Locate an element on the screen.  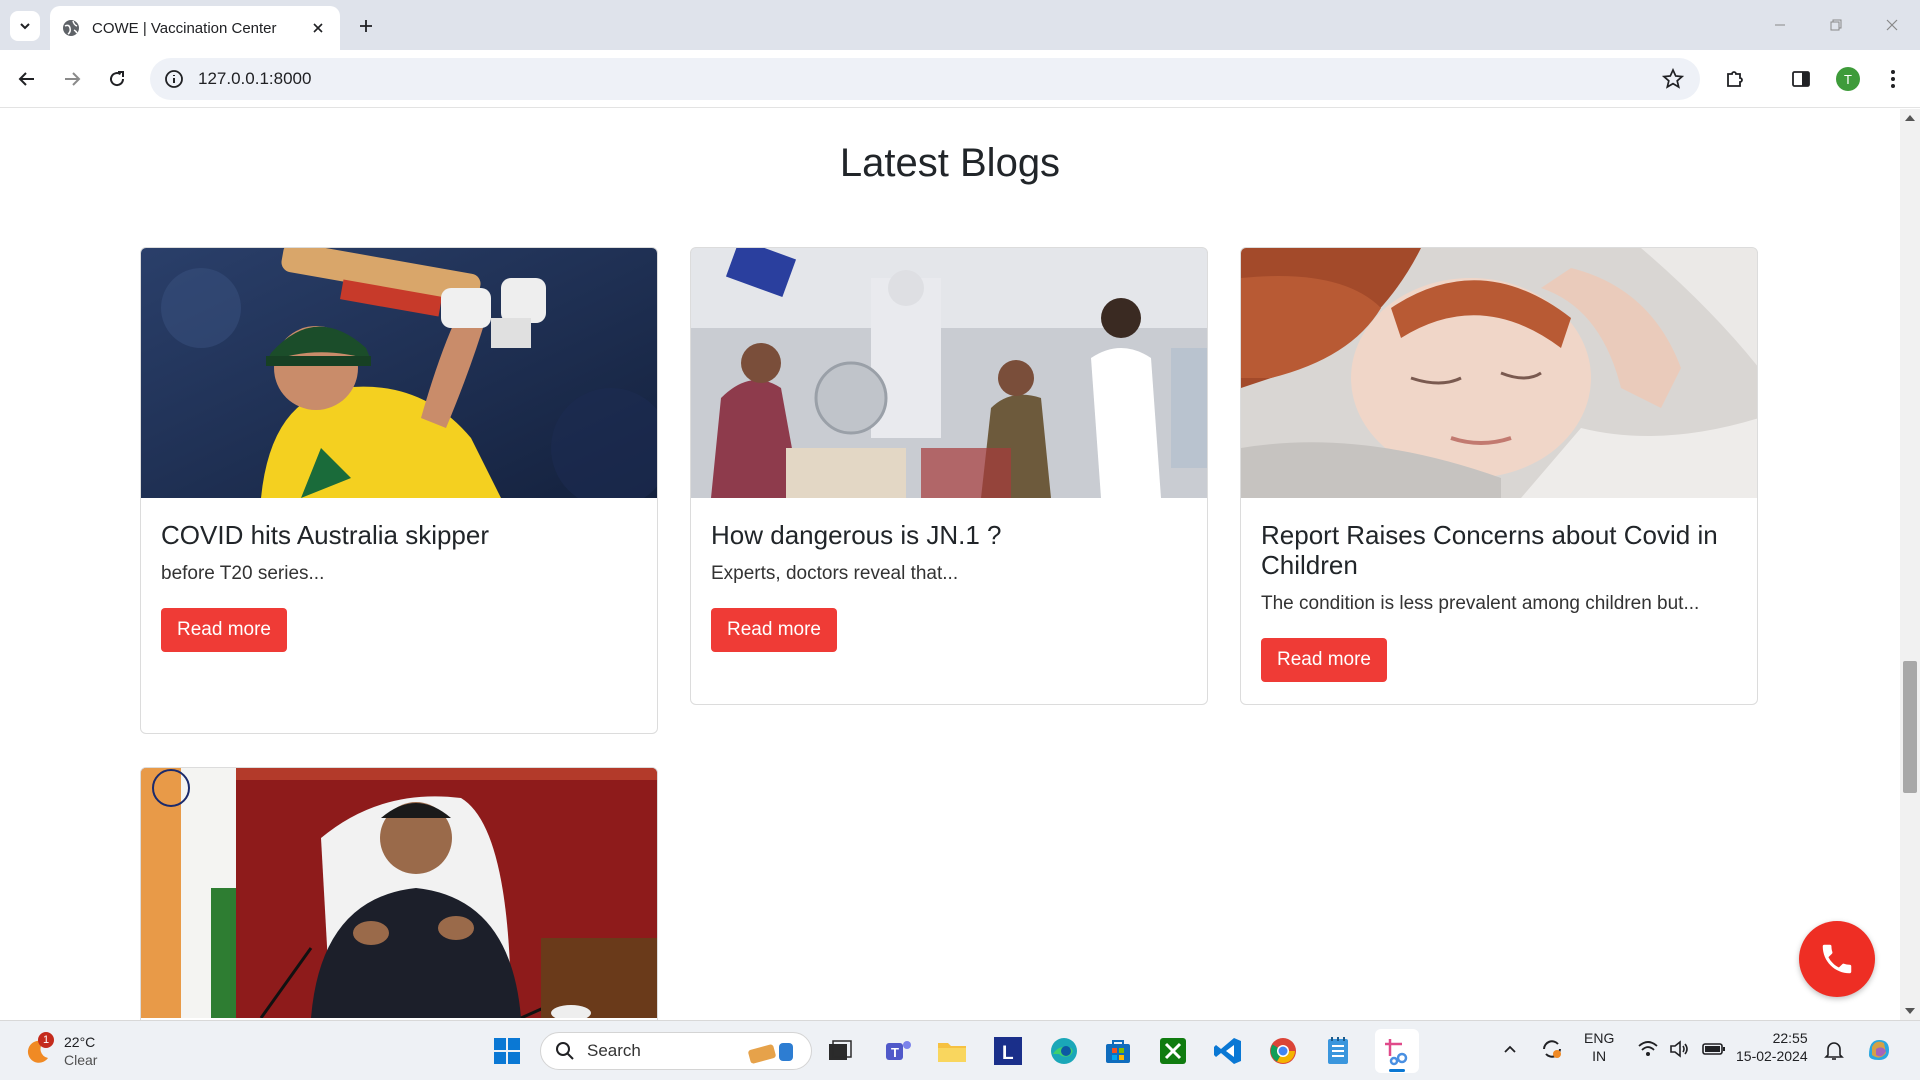
forward-button is located at coordinates (72, 79).